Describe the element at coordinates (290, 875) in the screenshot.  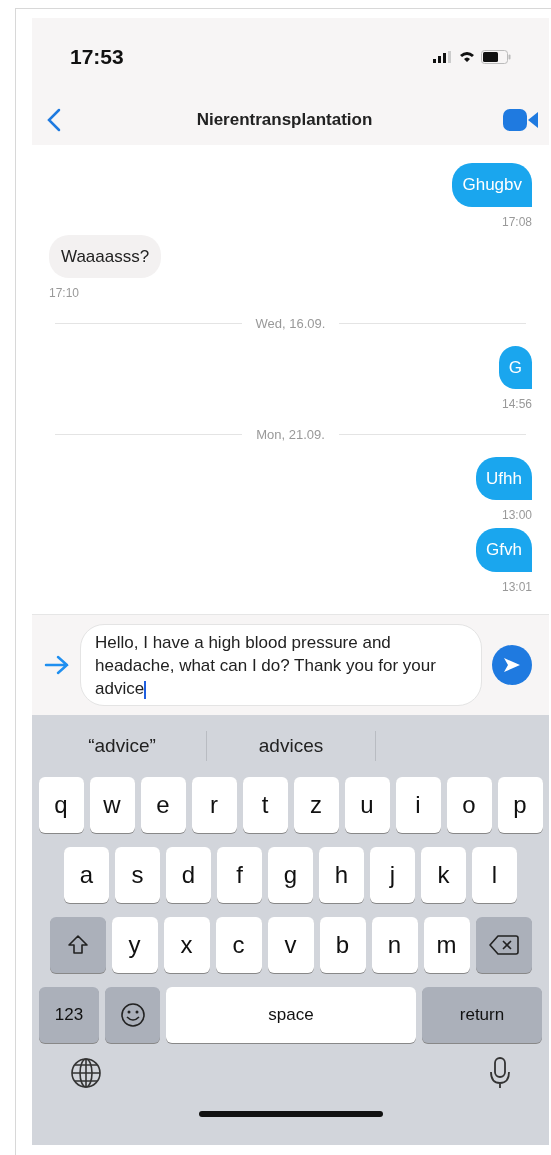
I see `key: g` at that location.